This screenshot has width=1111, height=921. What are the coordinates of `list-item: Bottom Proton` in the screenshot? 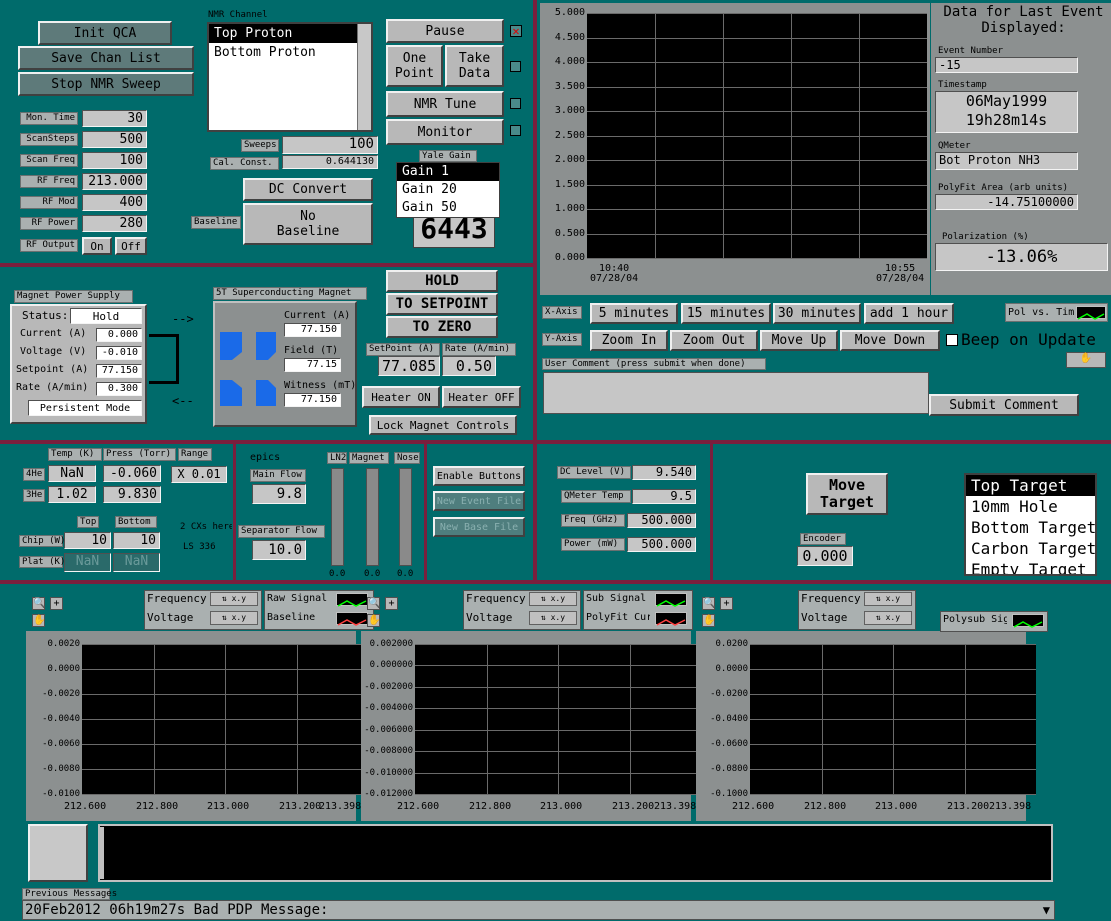 It's located at (290, 52).